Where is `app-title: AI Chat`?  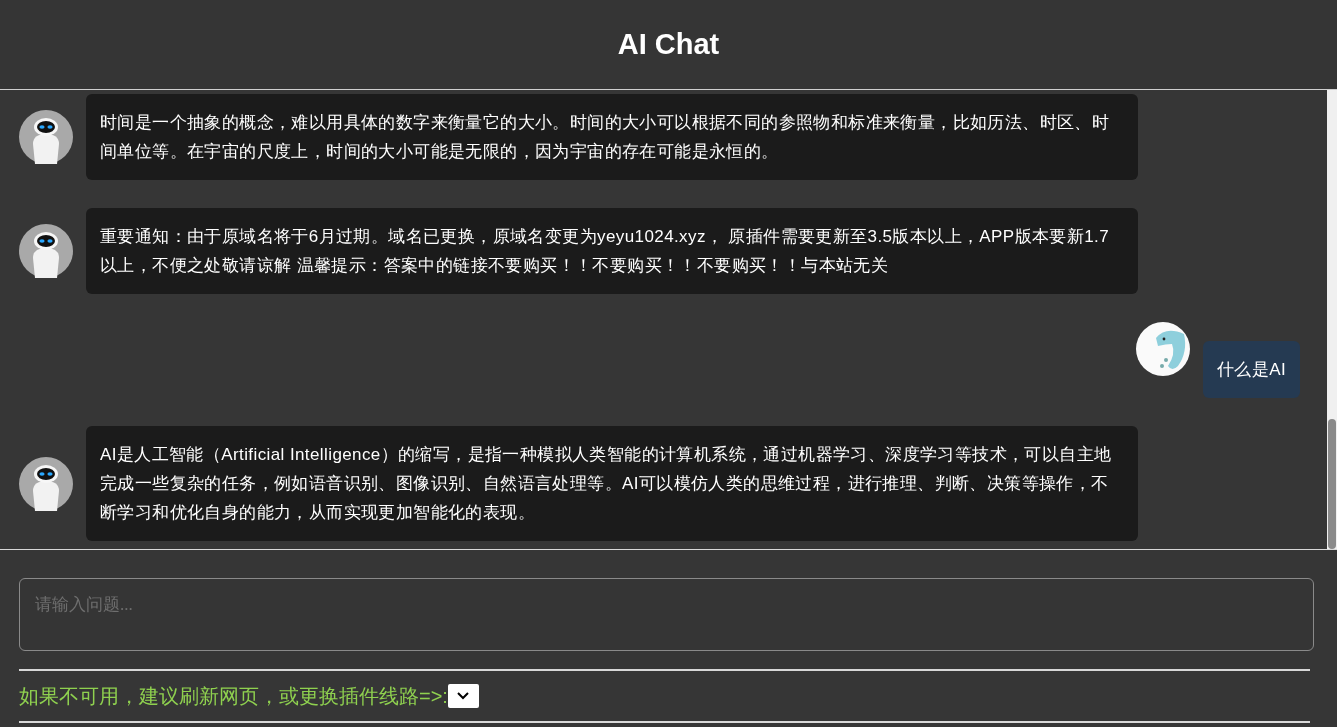
app-title: AI Chat is located at coordinates (668, 44).